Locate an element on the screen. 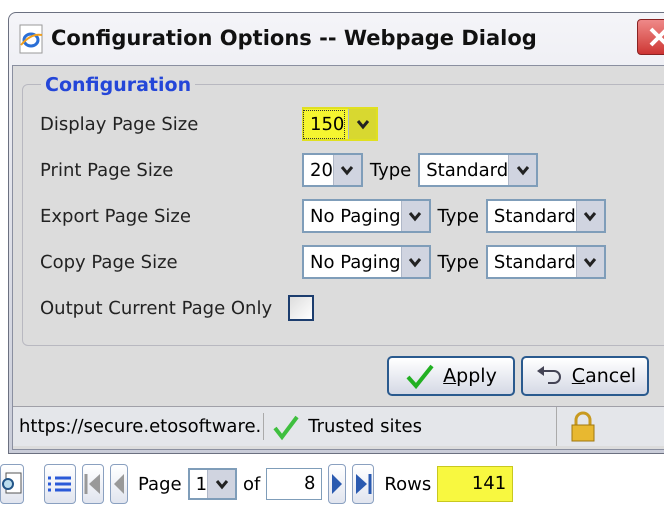 The width and height of the screenshot is (664, 507). dropdown: 20 is located at coordinates (332, 170).